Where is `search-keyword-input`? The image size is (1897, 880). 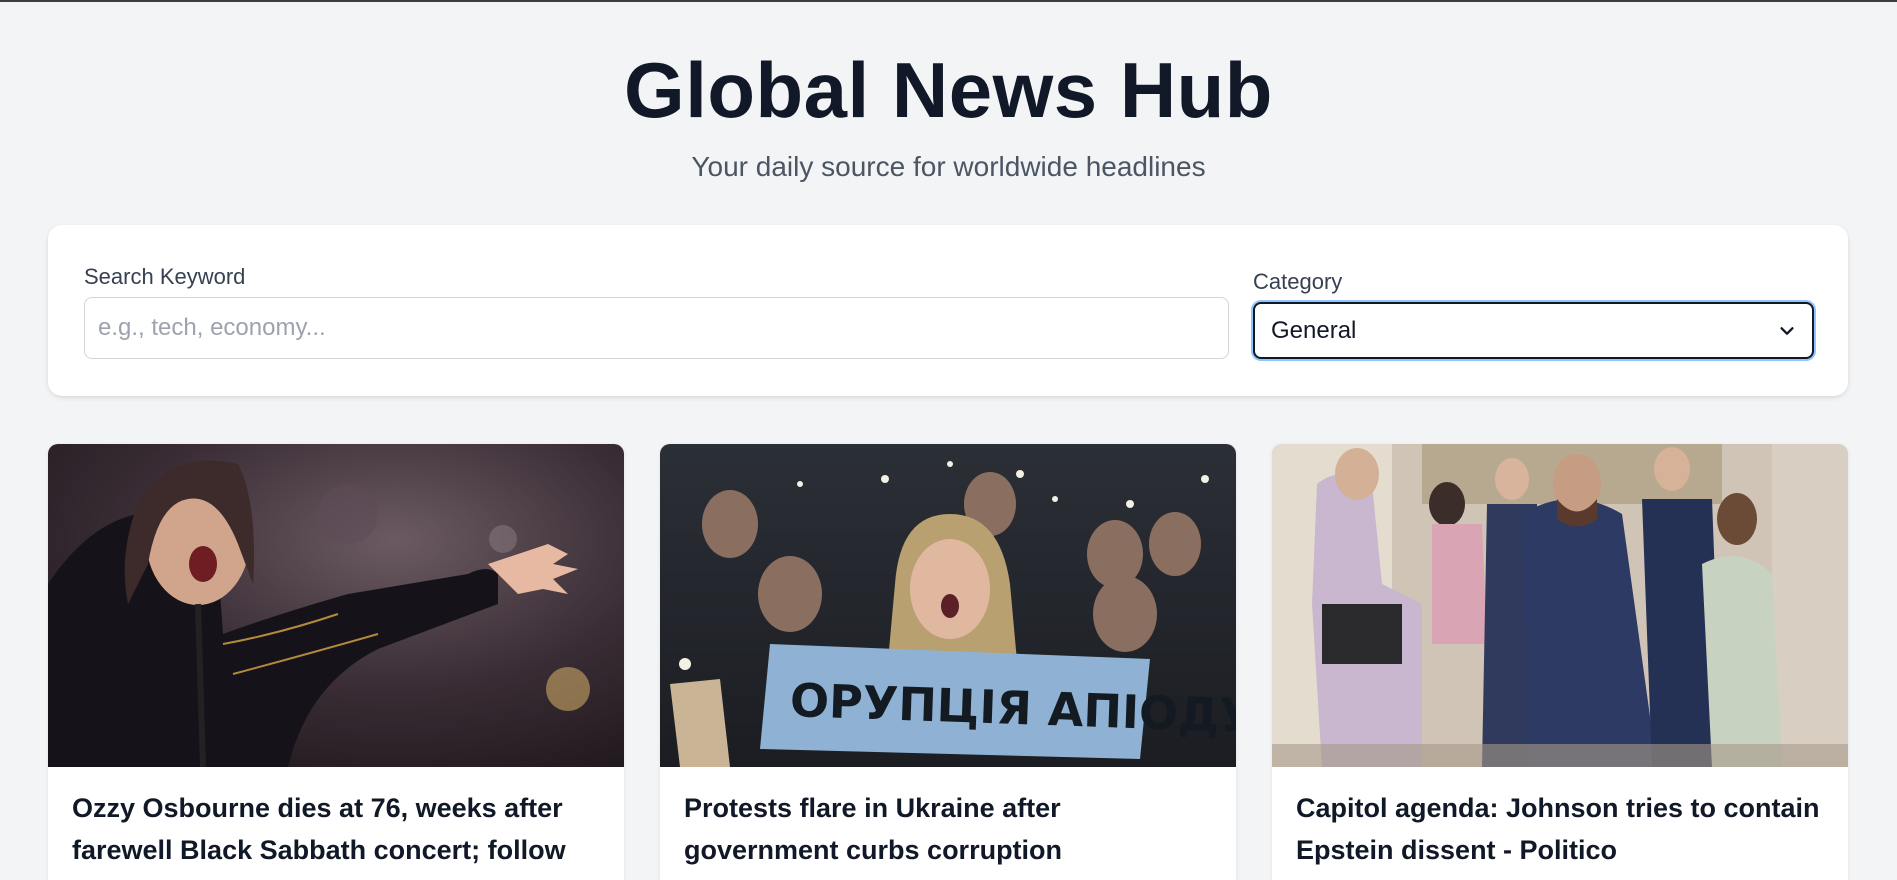
search-keyword-input is located at coordinates (656, 328).